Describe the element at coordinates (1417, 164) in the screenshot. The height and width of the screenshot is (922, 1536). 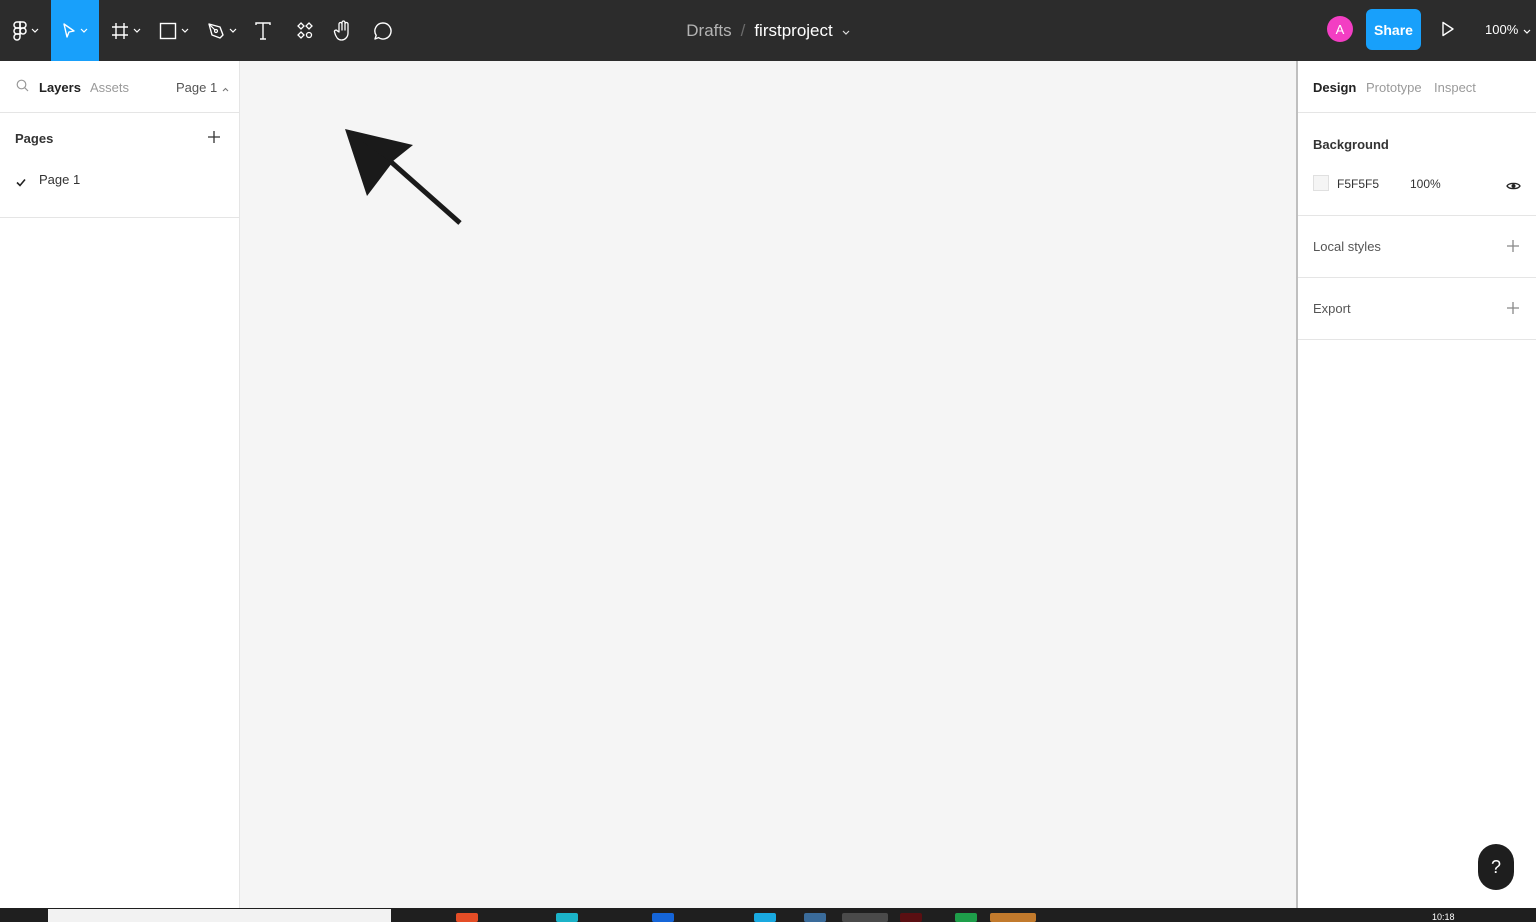
I see `background-section: Background F5F5F5 100%` at that location.